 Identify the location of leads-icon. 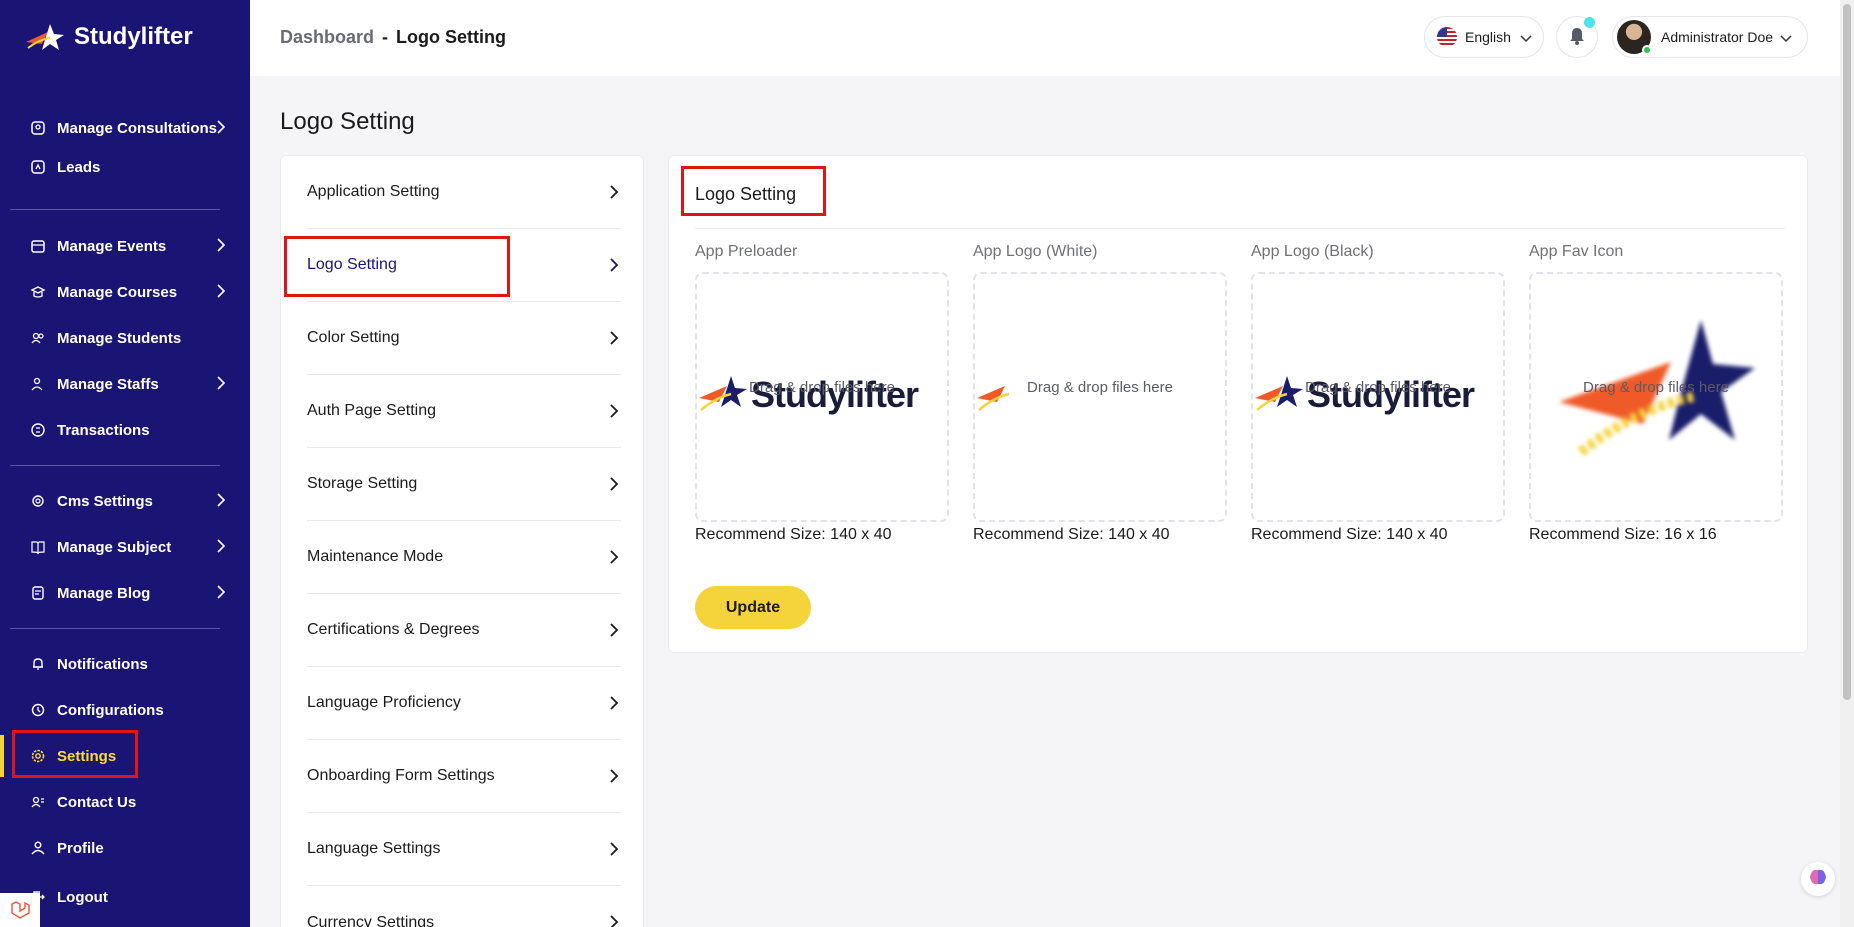
(38, 167).